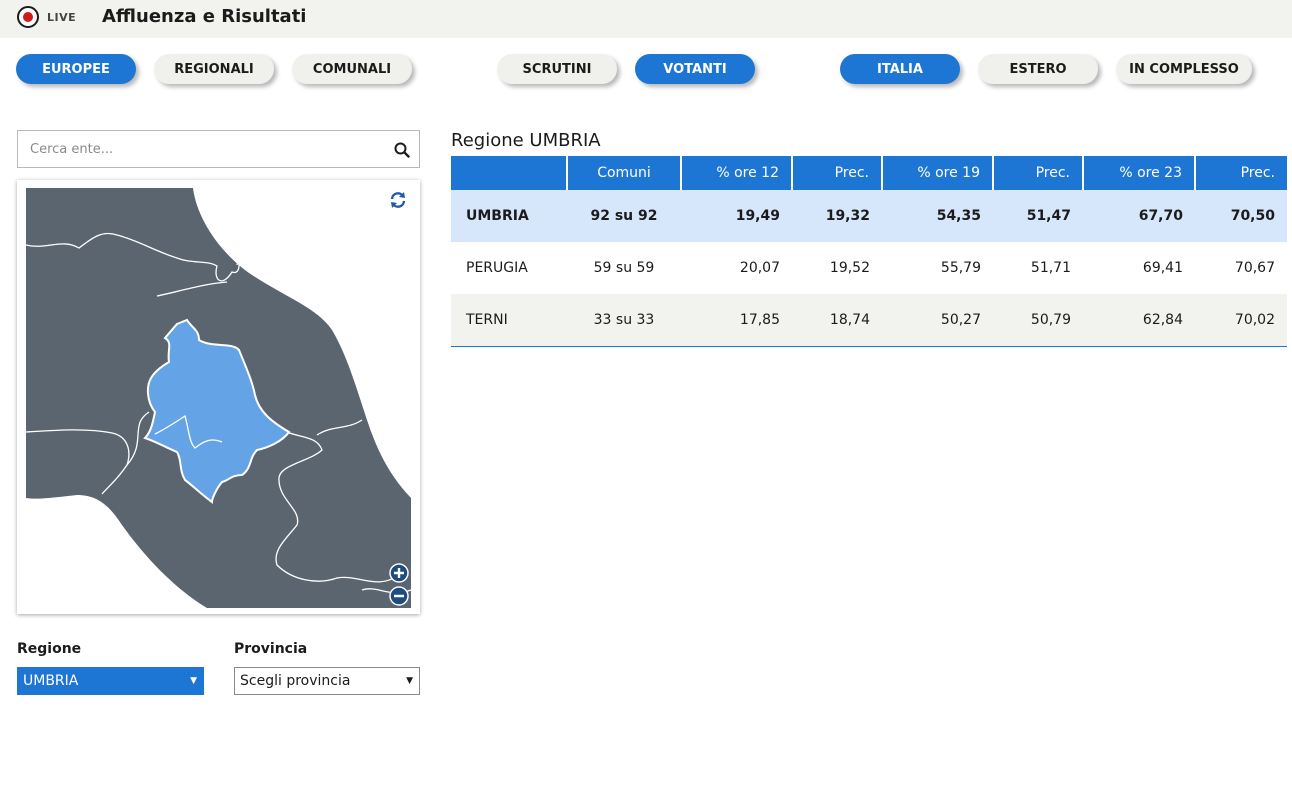 The height and width of the screenshot is (787, 1292). Describe the element at coordinates (509, 216) in the screenshot. I see `cell-name: UMBRIA` at that location.